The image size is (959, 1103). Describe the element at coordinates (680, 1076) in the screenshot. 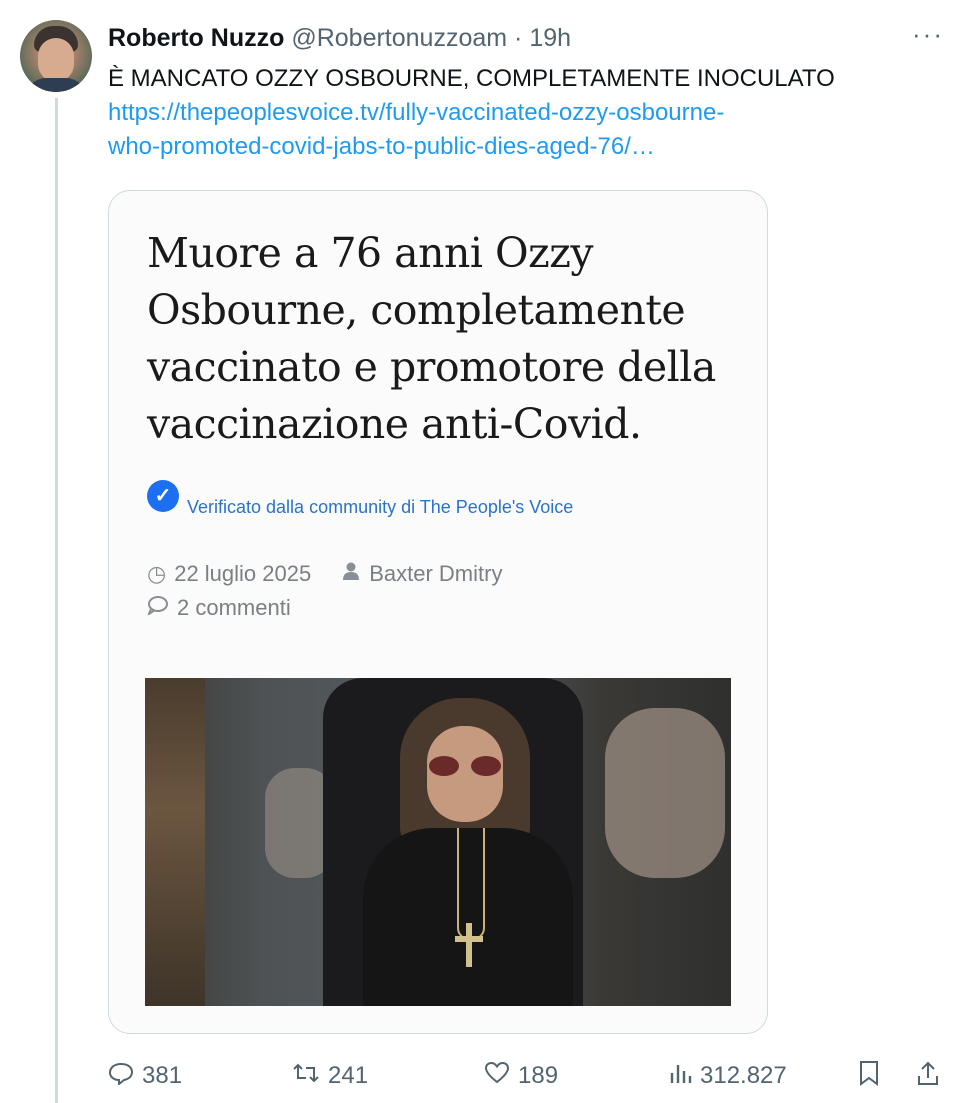

I see `views-icon` at that location.